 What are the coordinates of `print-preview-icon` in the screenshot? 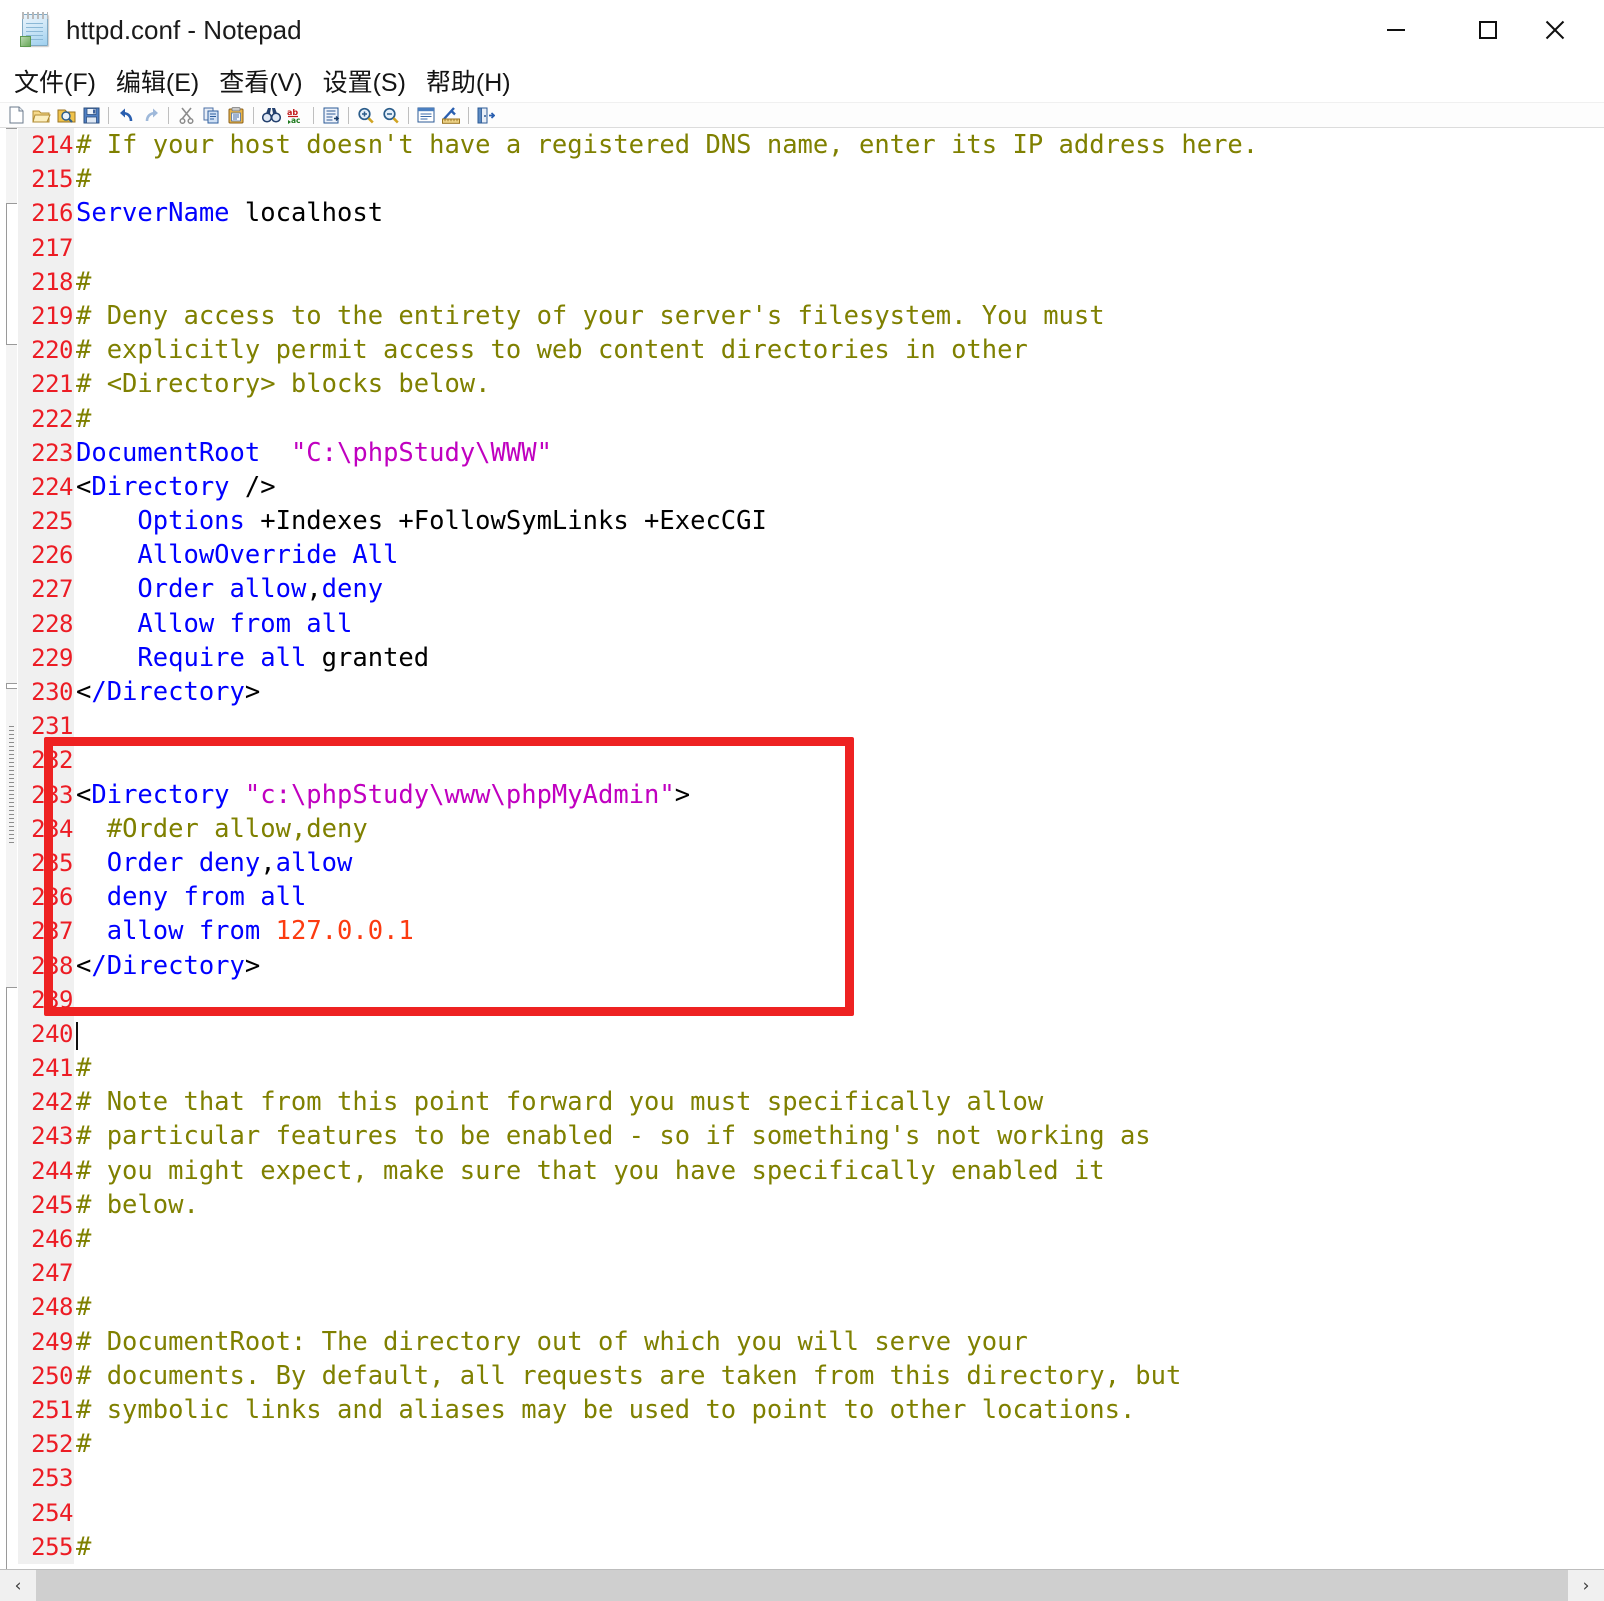 It's located at (66, 115).